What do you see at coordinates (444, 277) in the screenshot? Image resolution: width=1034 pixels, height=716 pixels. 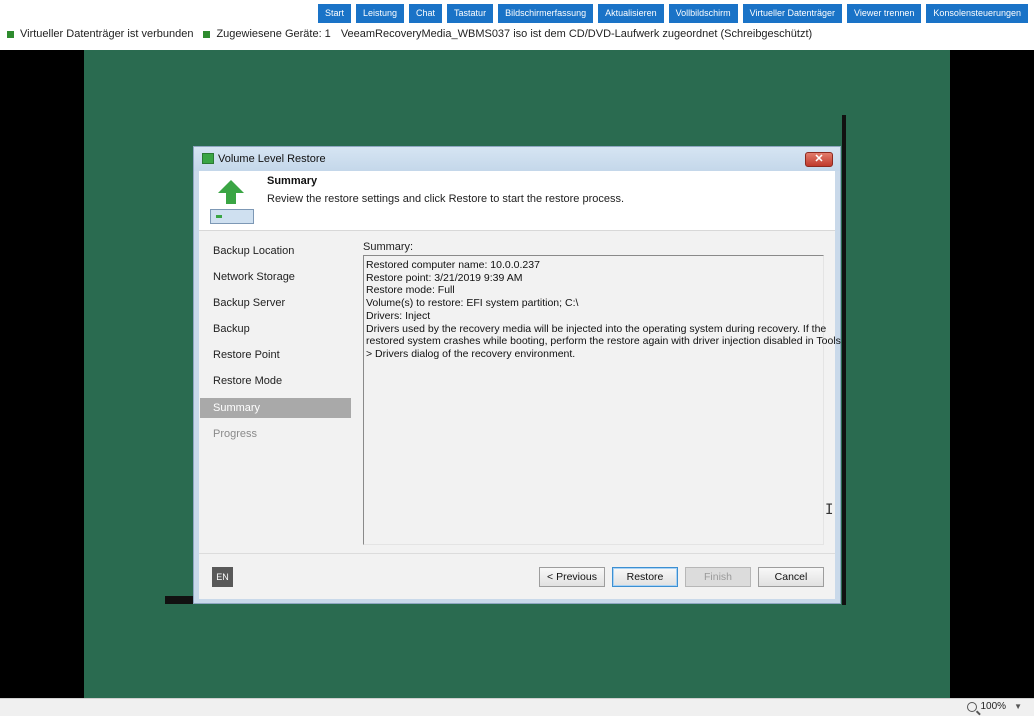 I see `summary-line: Restore point: 3/21/2019 9:39 AM` at bounding box center [444, 277].